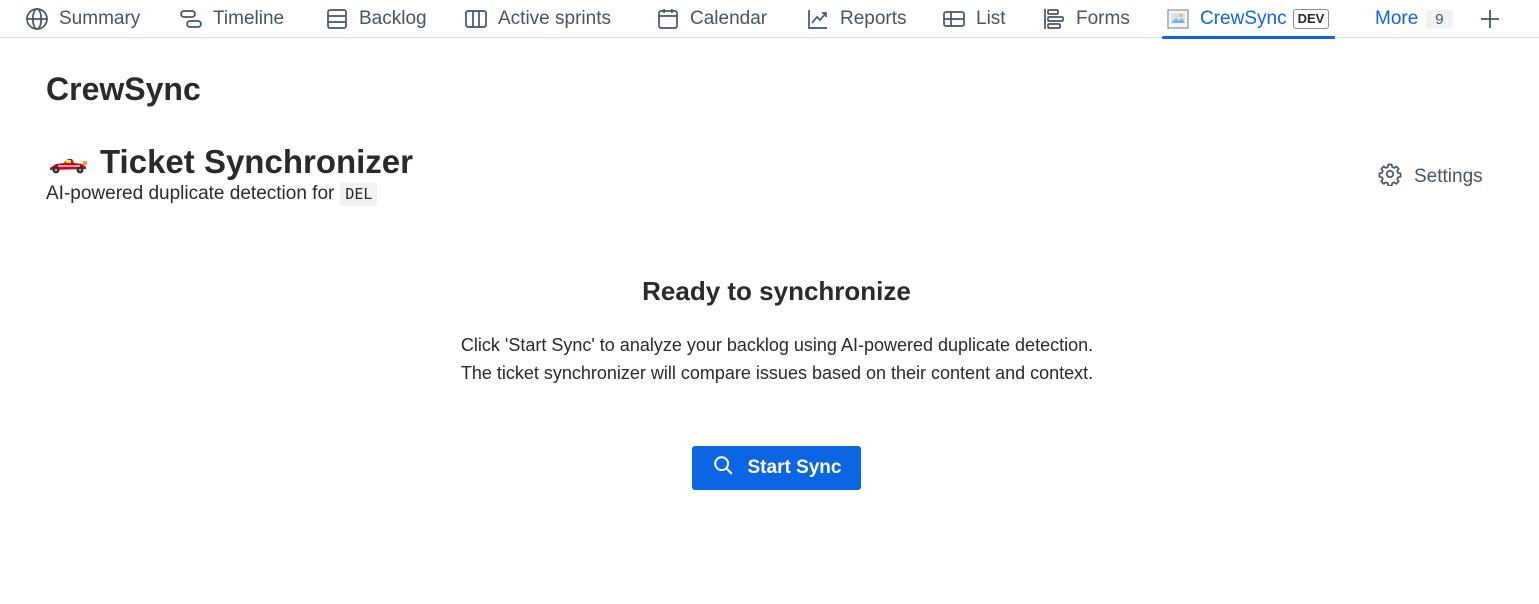 The width and height of the screenshot is (1539, 604). I want to click on tab-timeline: Timeline, so click(231, 19).